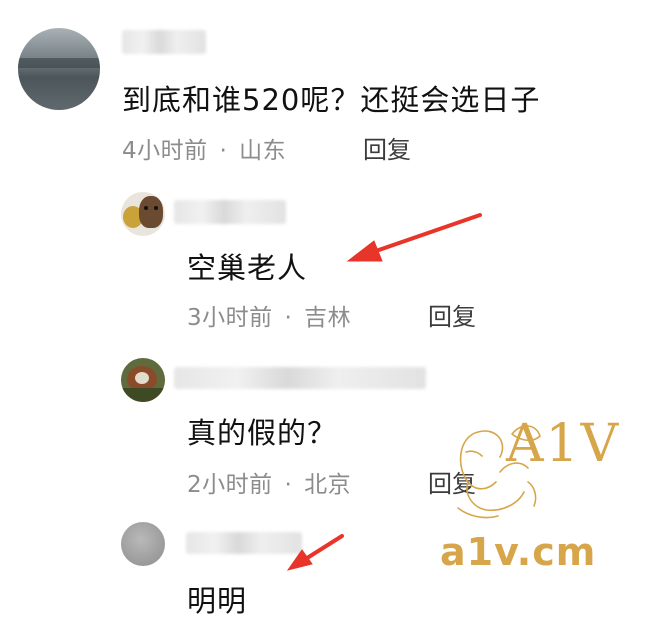  What do you see at coordinates (328, 318) in the screenshot?
I see `reply-location: 吉林` at bounding box center [328, 318].